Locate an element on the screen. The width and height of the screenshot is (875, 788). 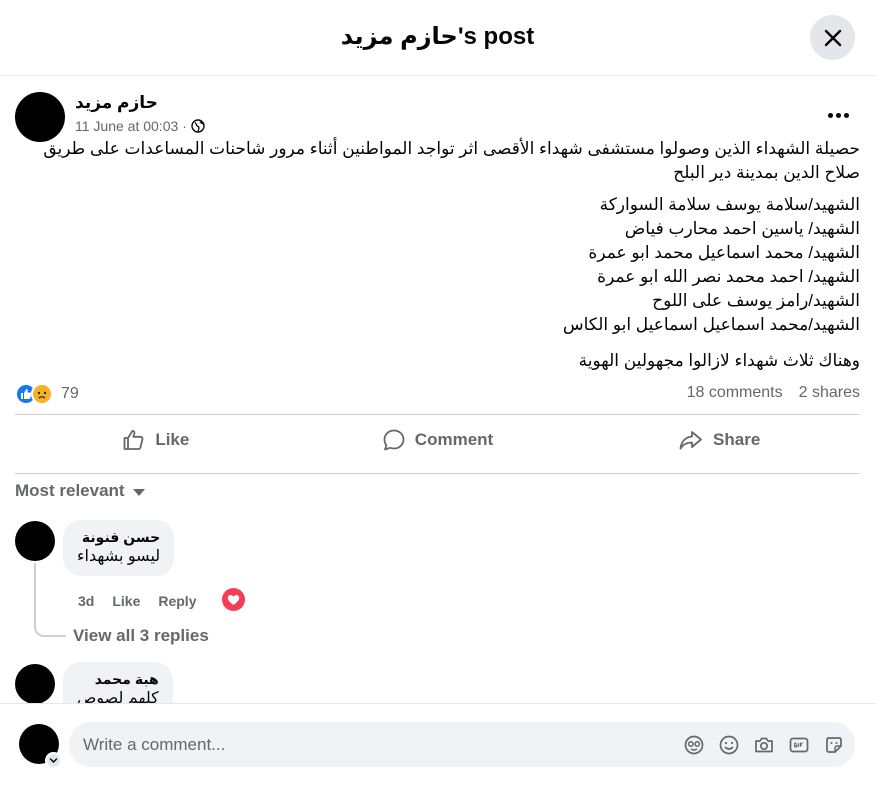
thumbs-up-icon is located at coordinates (133, 439).